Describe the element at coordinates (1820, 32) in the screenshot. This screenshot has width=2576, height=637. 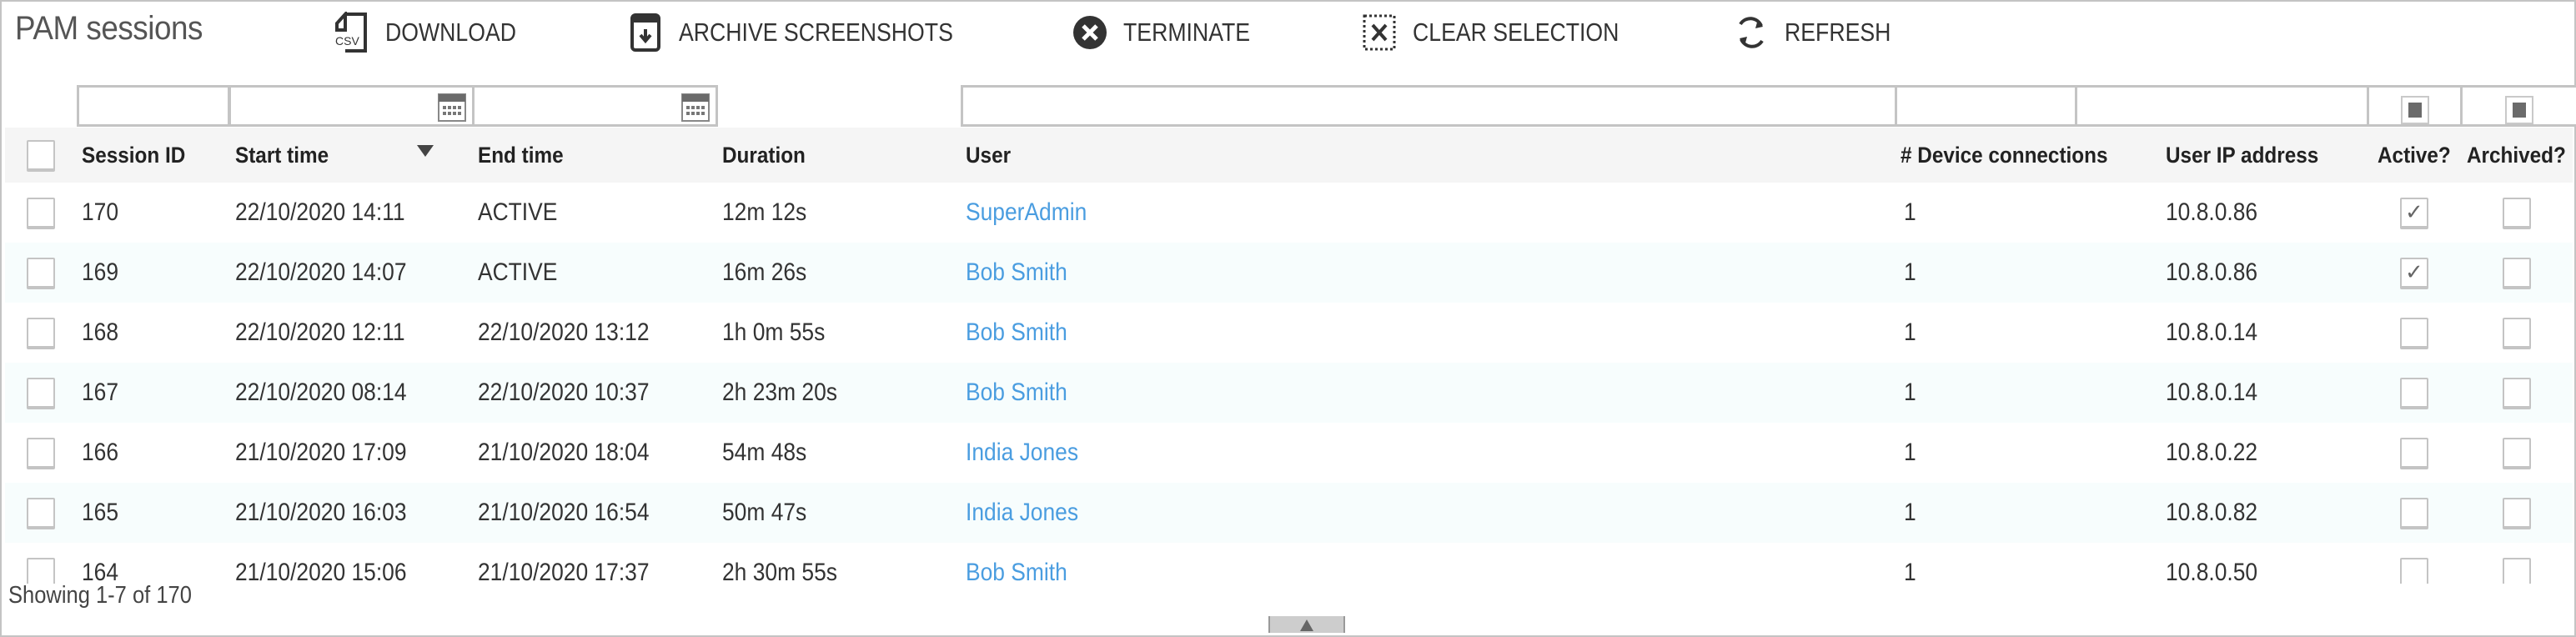
I see `refresh-button: REFRESH` at that location.